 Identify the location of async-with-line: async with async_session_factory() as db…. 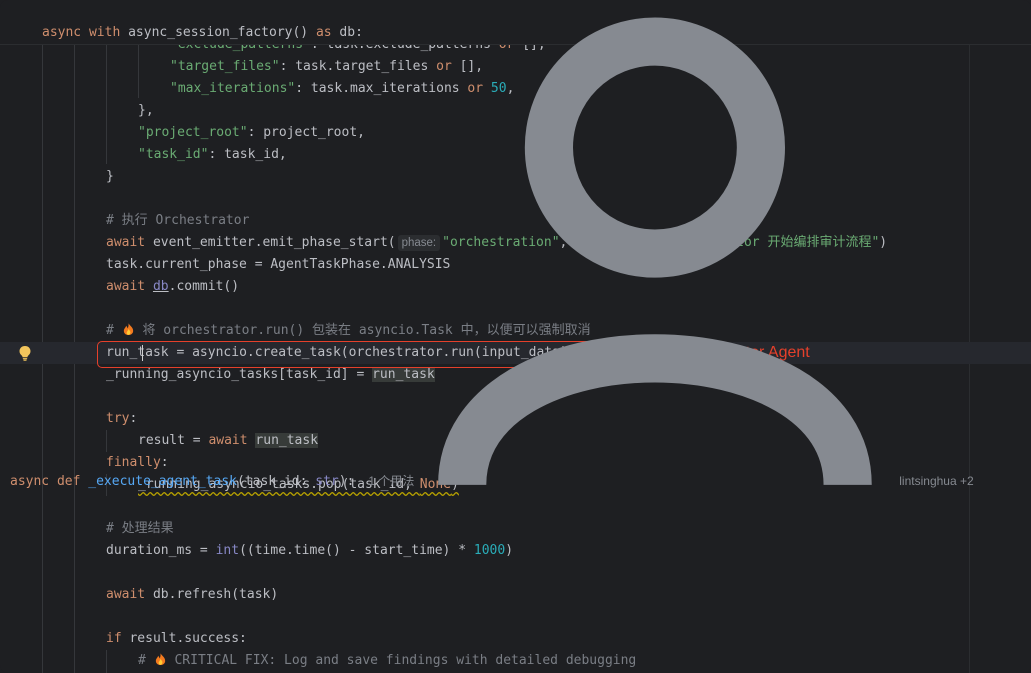
(202, 33).